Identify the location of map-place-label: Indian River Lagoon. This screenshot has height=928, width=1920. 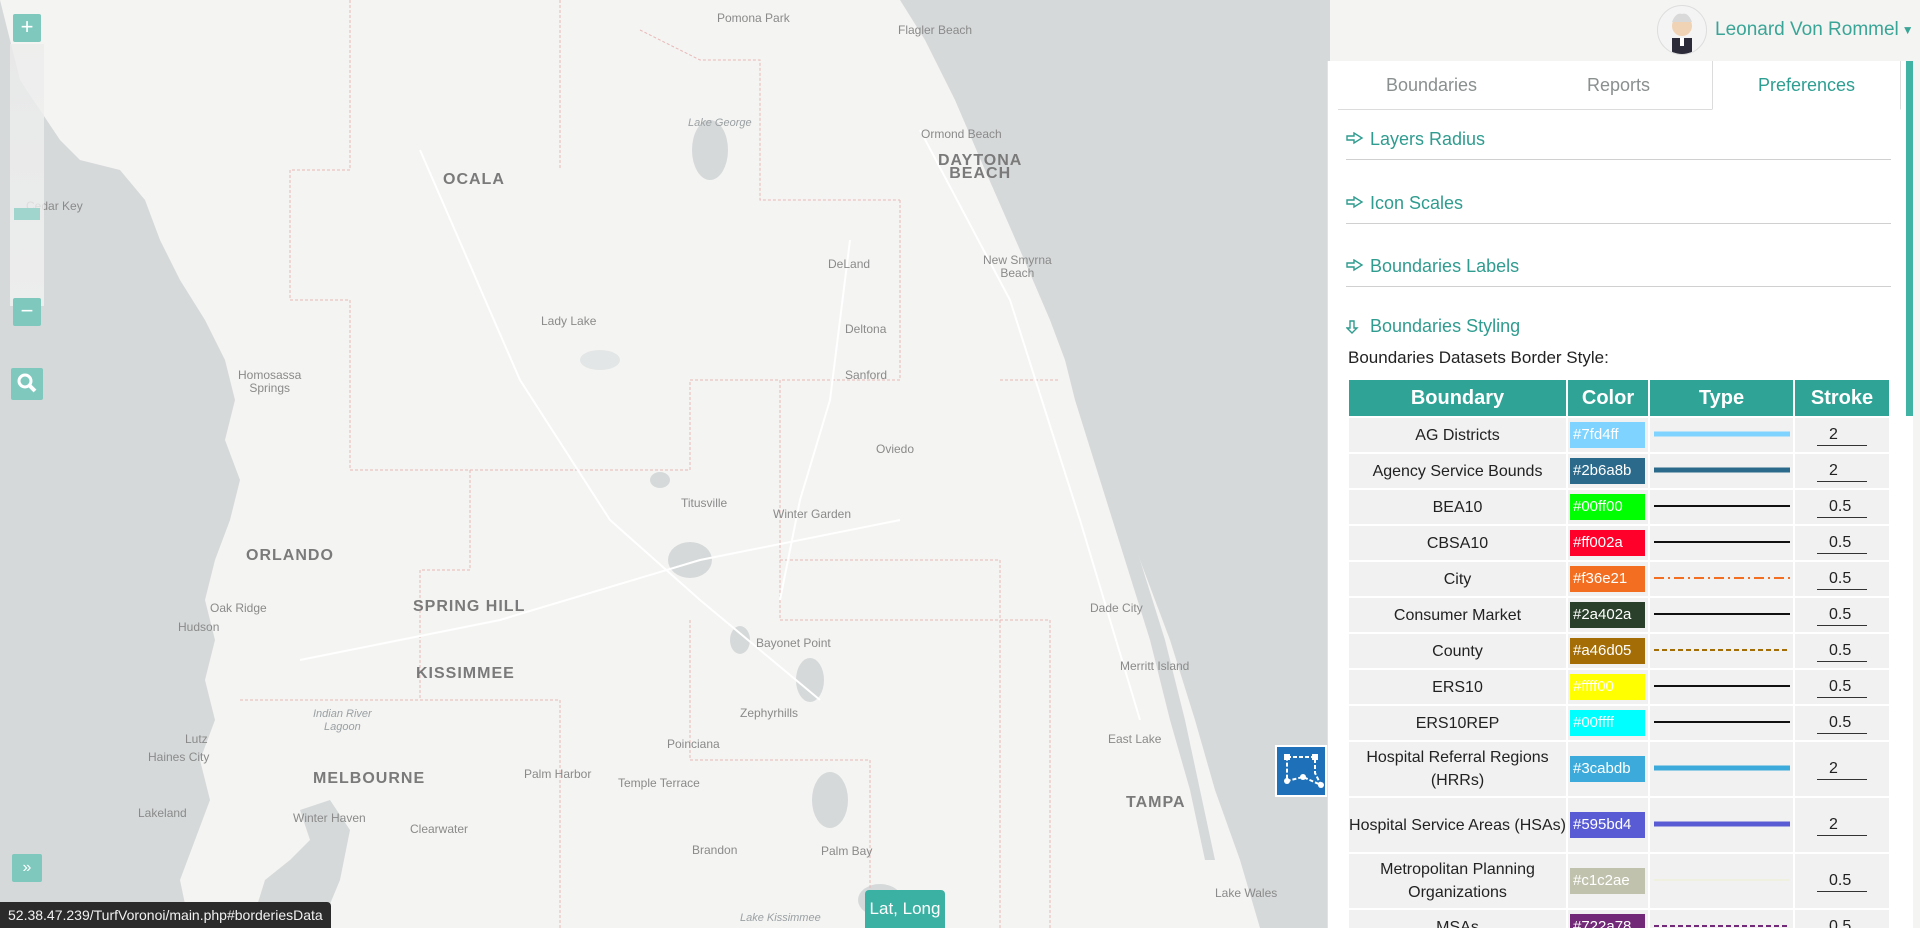
(342, 720).